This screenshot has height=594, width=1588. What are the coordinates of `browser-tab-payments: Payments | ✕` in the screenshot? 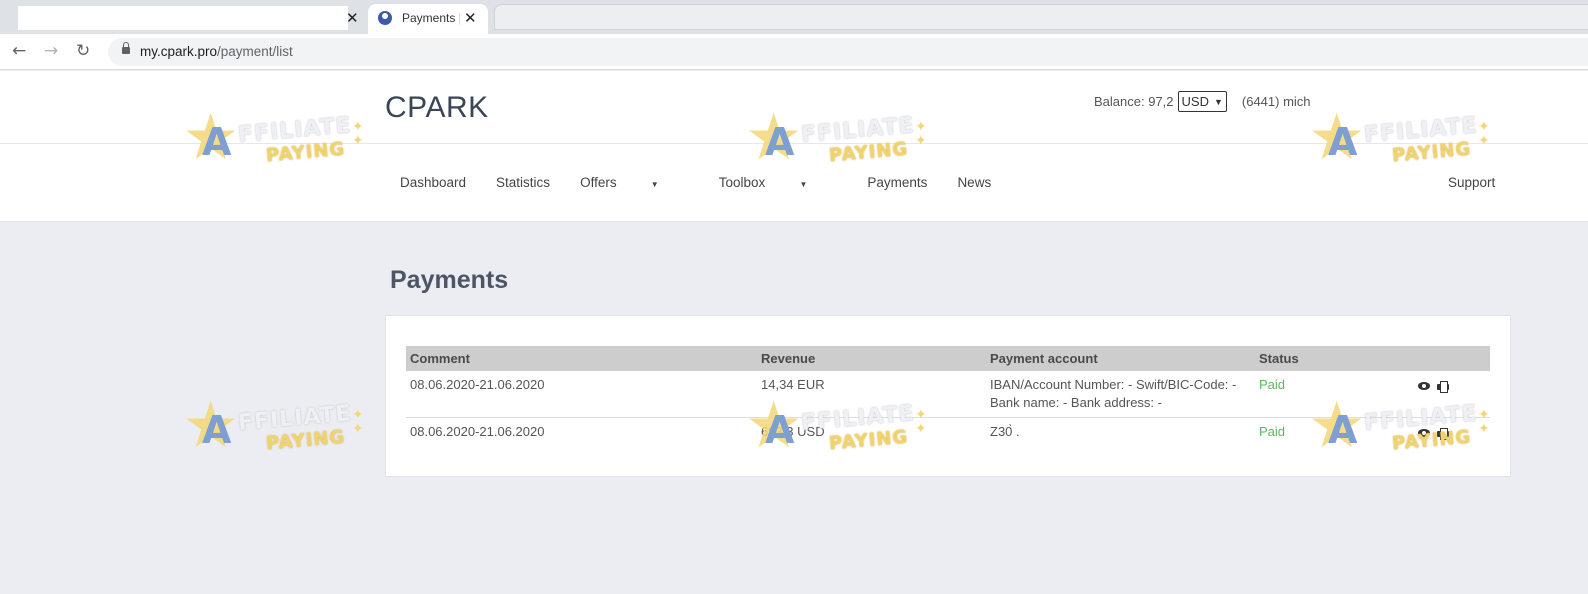 It's located at (428, 19).